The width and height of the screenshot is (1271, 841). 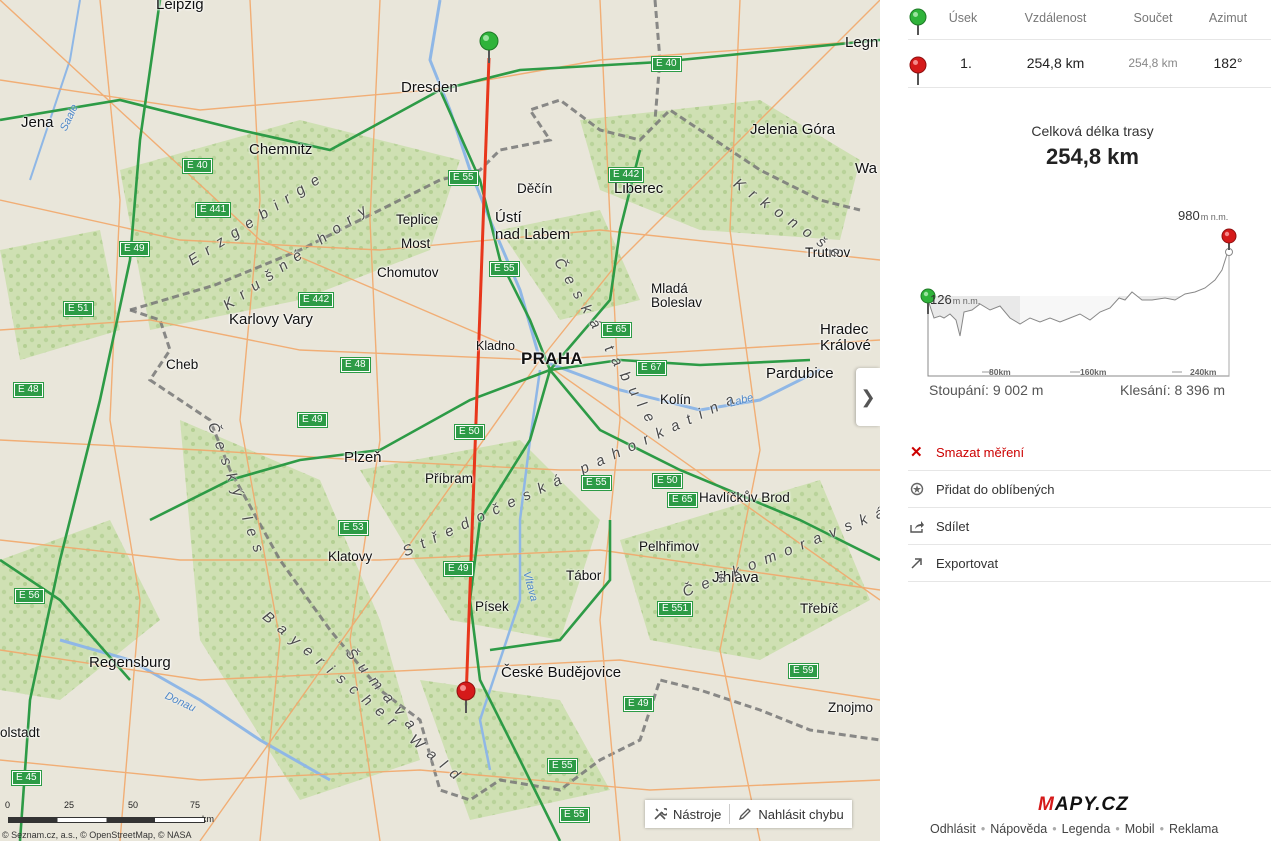 I want to click on road-shield: E 442, so click(x=626, y=175).